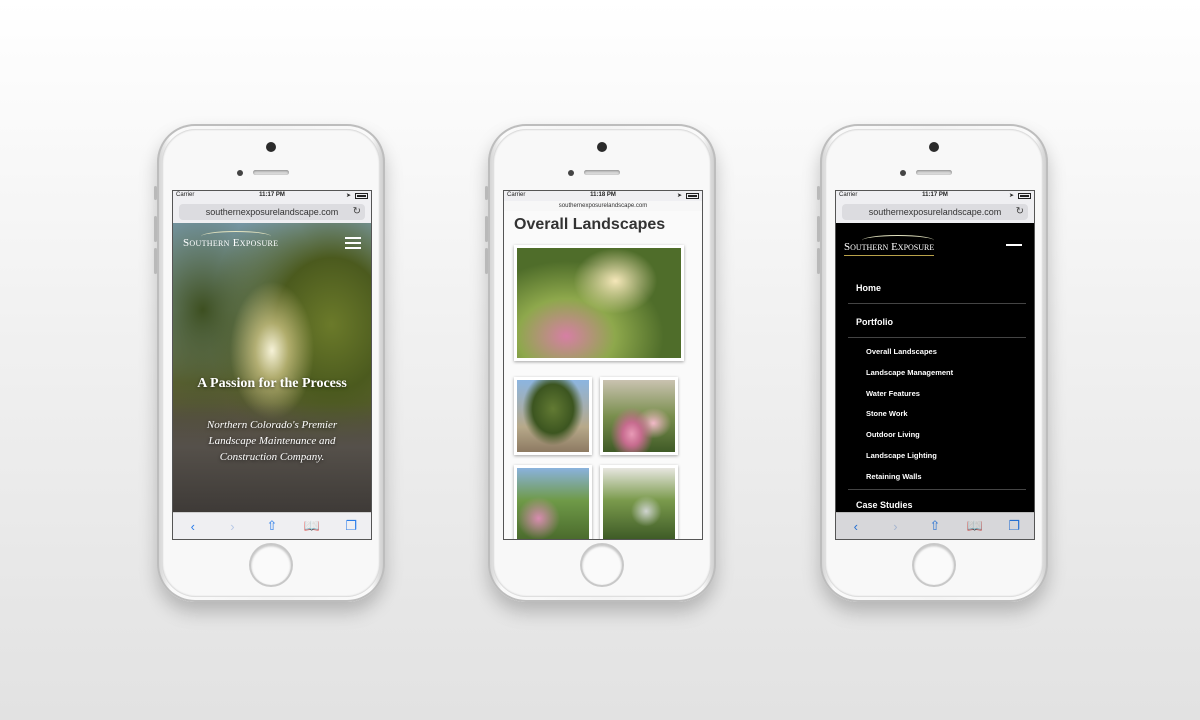  What do you see at coordinates (868, 288) in the screenshot?
I see `menu-item-home: Home` at bounding box center [868, 288].